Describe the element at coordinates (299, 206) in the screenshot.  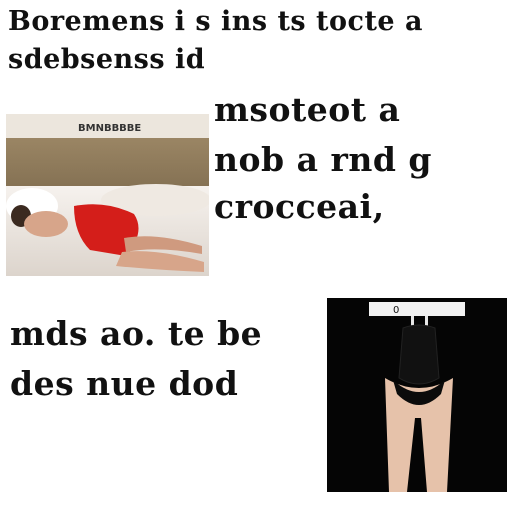
I see `middle-text-line-3: crocceai,` at that location.